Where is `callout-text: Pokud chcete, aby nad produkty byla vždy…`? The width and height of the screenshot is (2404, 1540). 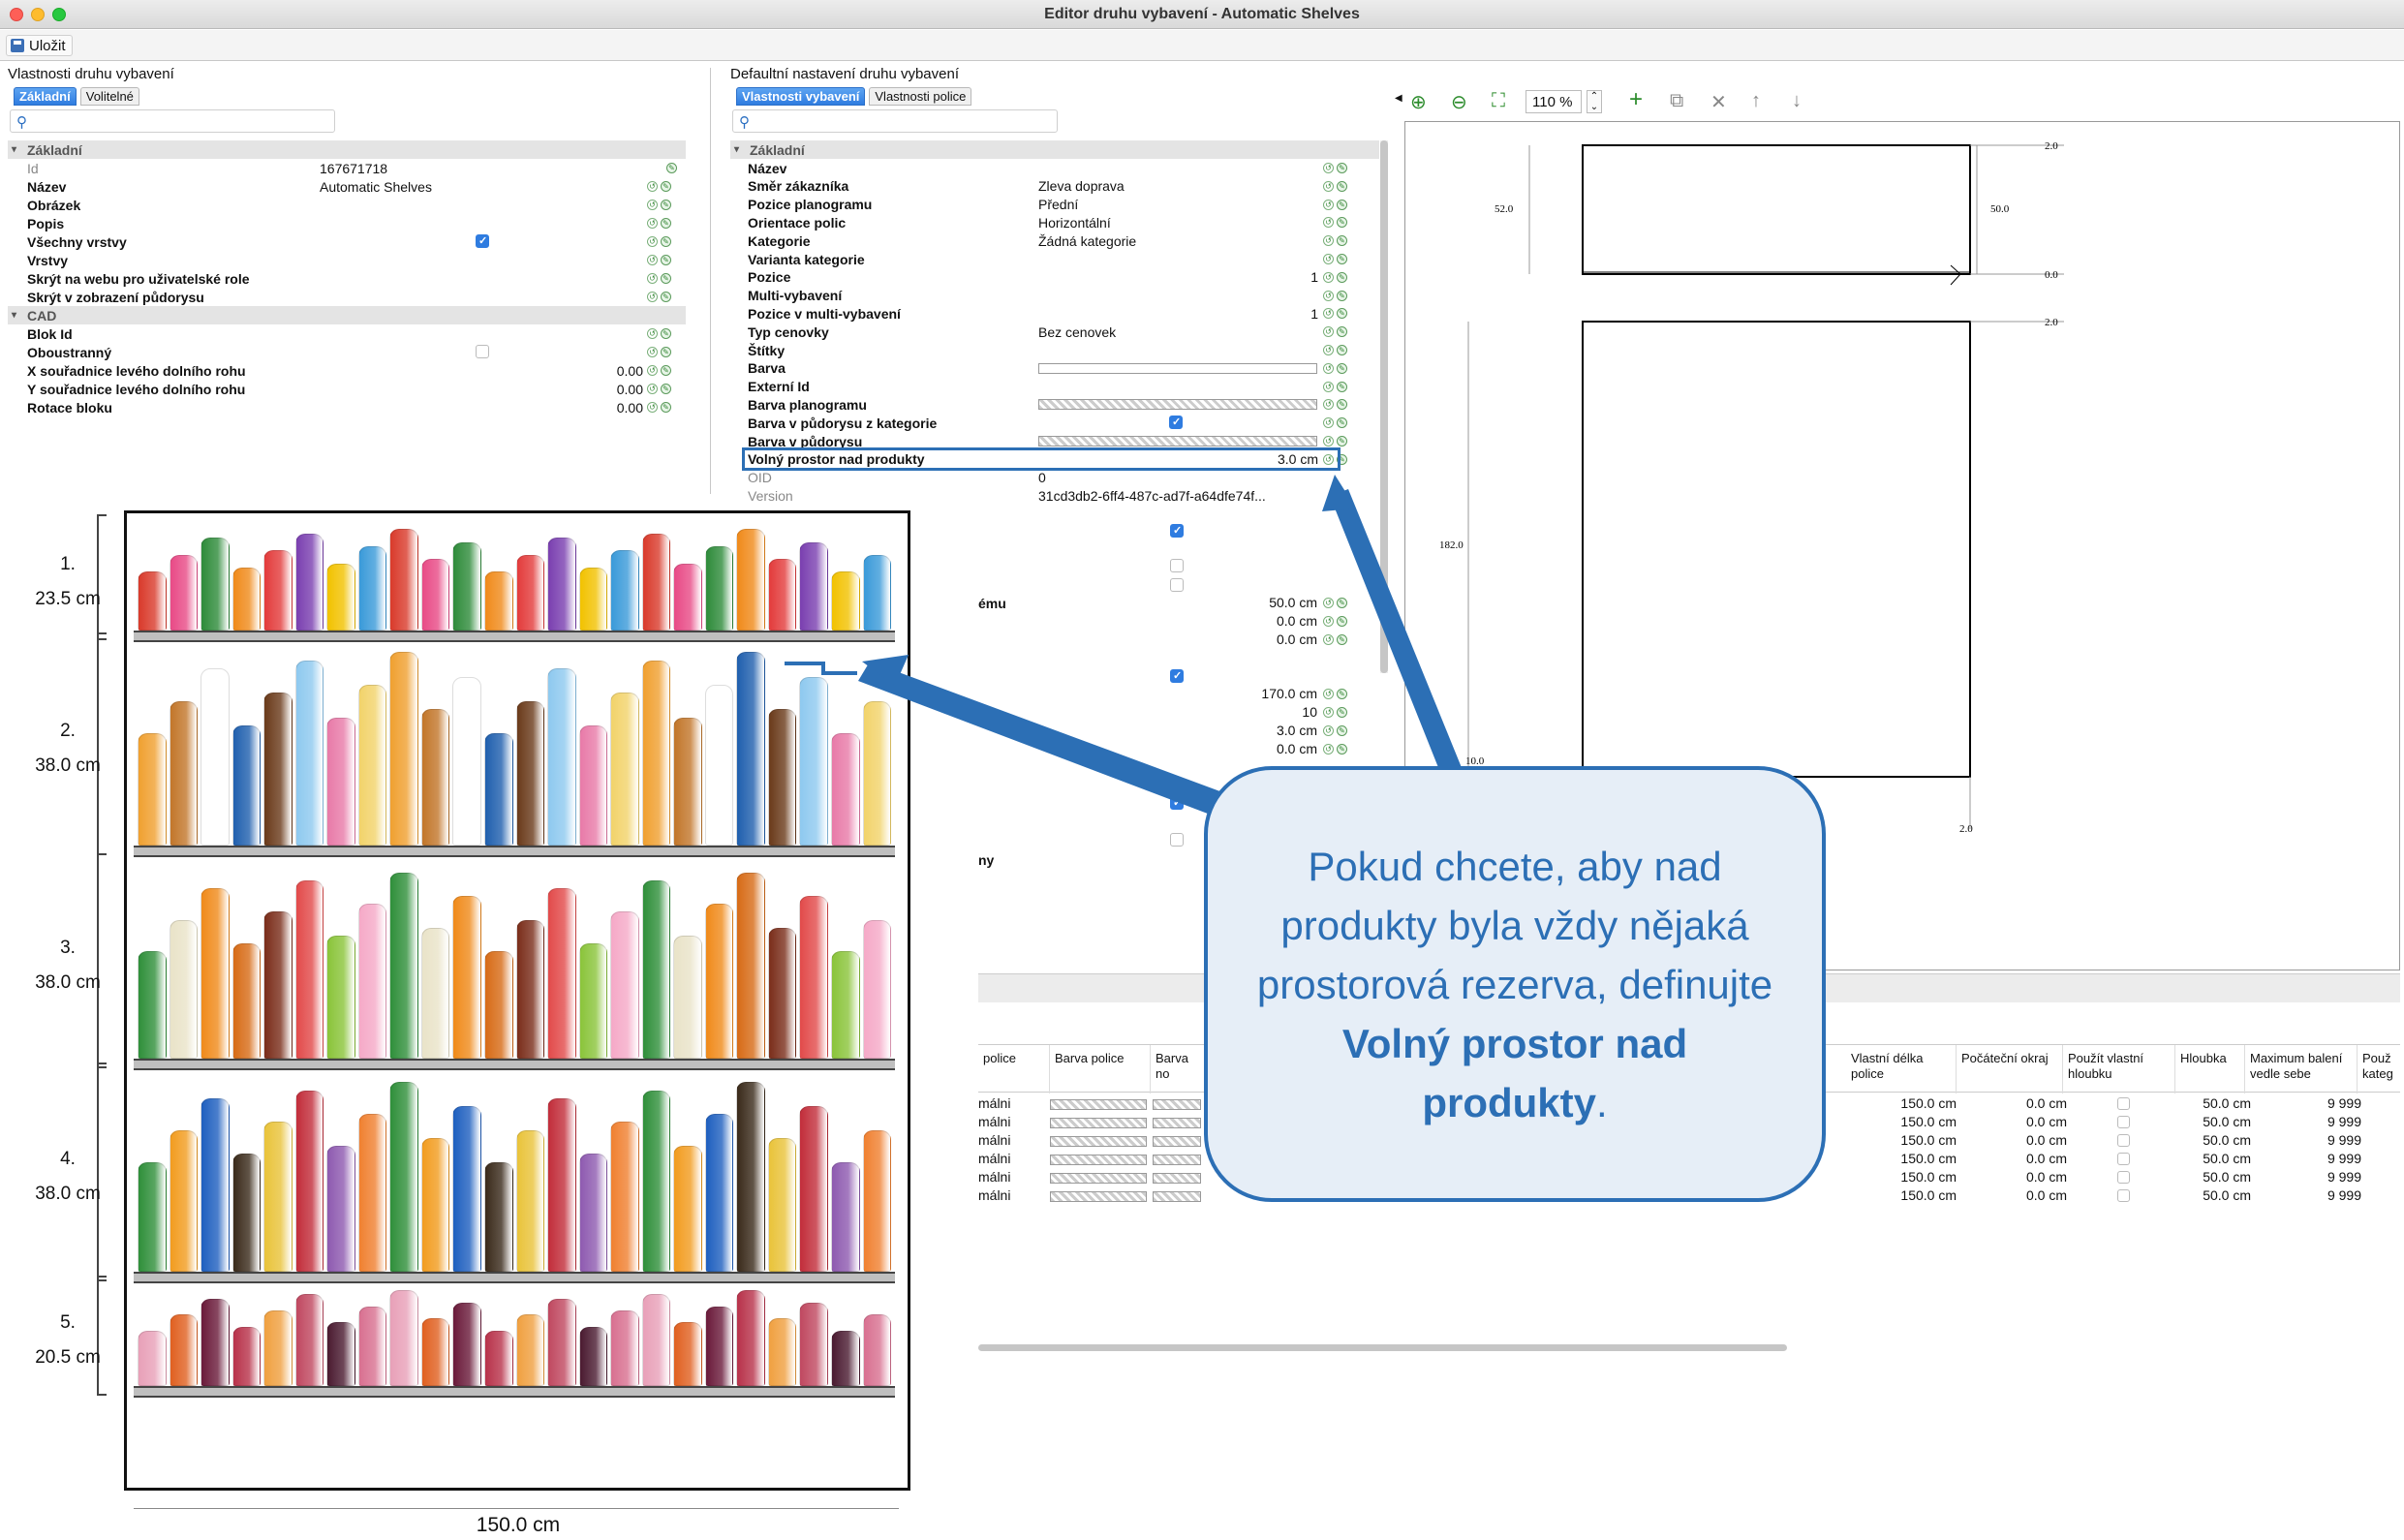
callout-text: Pokud chcete, aby nad produkty byla vždy… is located at coordinates (1514, 984).